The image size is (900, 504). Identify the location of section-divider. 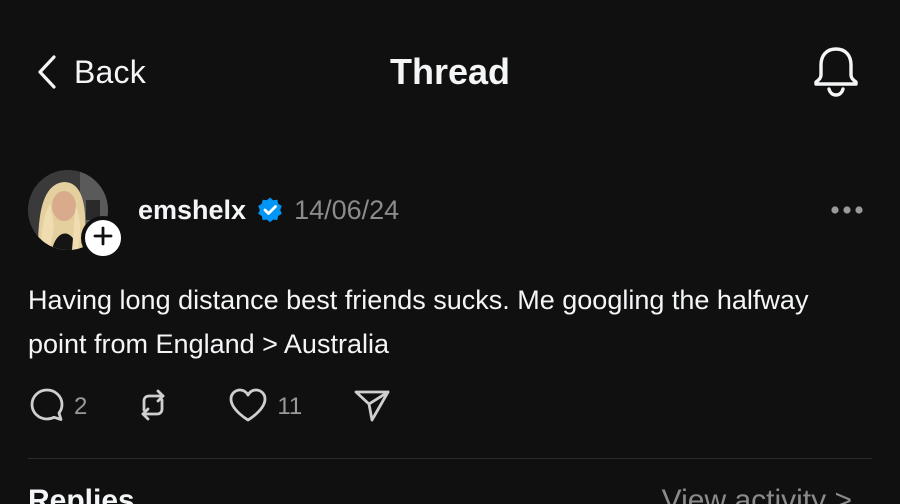
(450, 458).